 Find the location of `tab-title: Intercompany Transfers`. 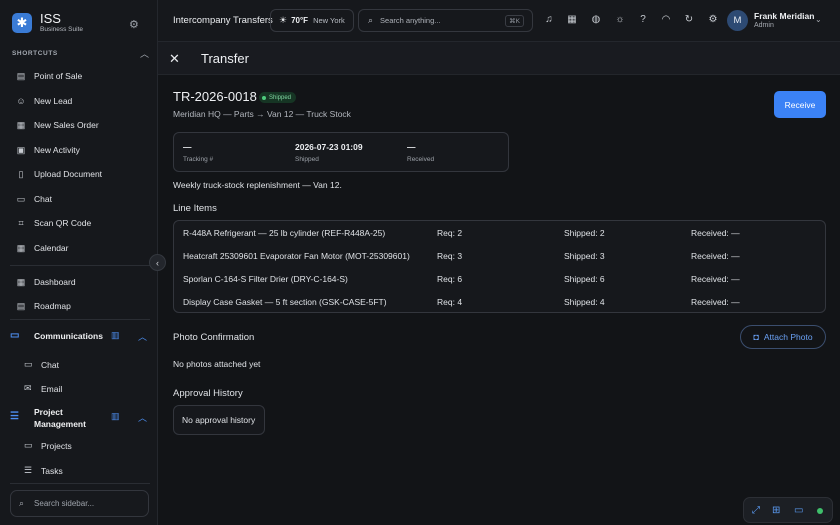

tab-title: Intercompany Transfers is located at coordinates (223, 20).